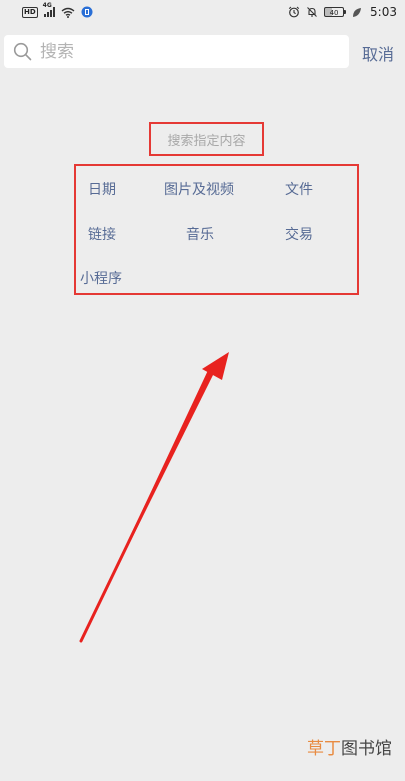 Image resolution: width=405 pixels, height=781 pixels. What do you see at coordinates (299, 234) in the screenshot?
I see `category-transactions: 交易` at bounding box center [299, 234].